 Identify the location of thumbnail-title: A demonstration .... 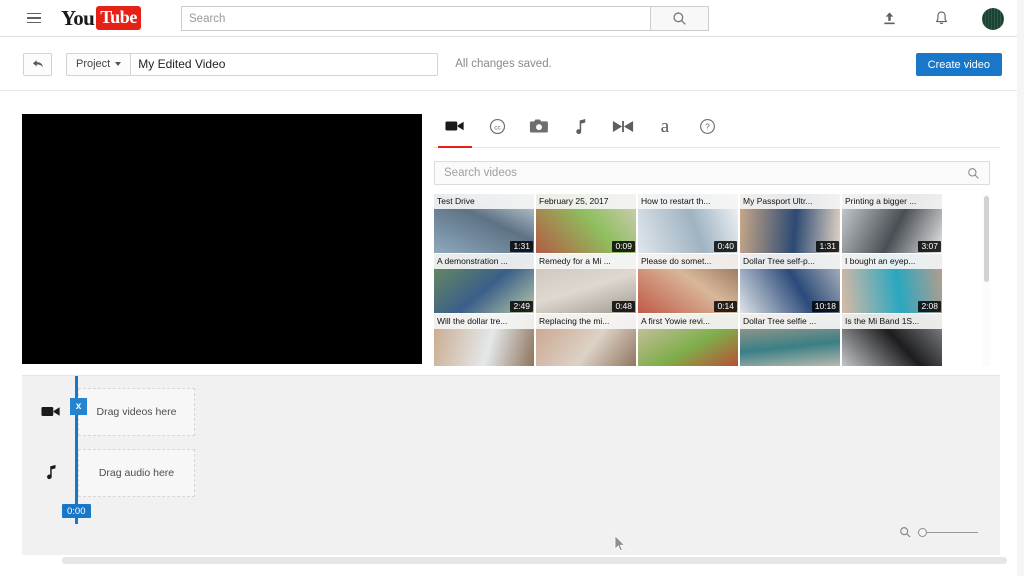
(484, 261).